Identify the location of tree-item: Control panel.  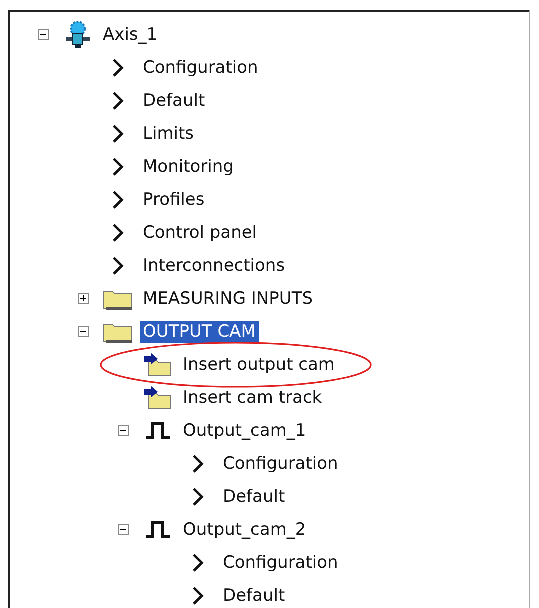
(200, 233).